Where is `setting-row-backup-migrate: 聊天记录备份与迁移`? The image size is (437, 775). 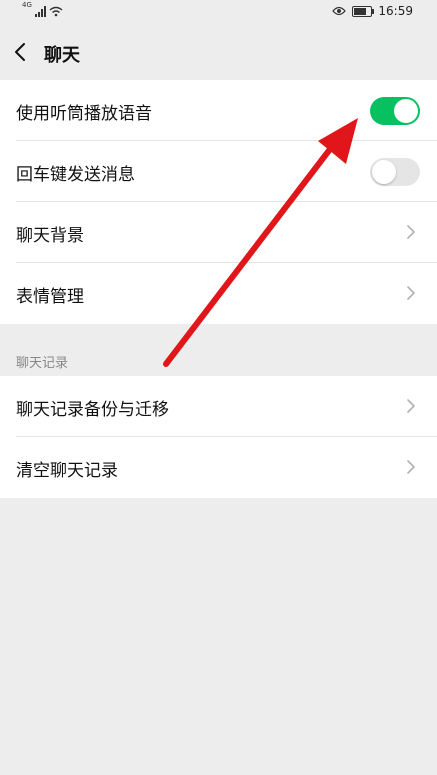
setting-row-backup-migrate: 聊天记录备份与迁移 is located at coordinates (218, 406).